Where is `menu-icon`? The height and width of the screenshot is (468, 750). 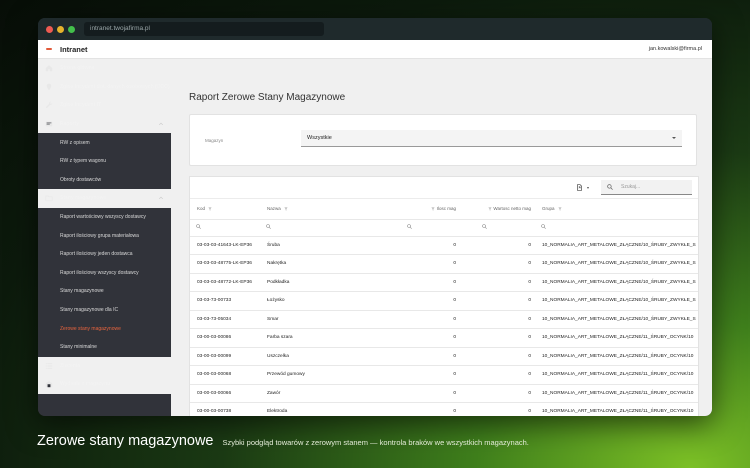
menu-icon is located at coordinates (49, 49).